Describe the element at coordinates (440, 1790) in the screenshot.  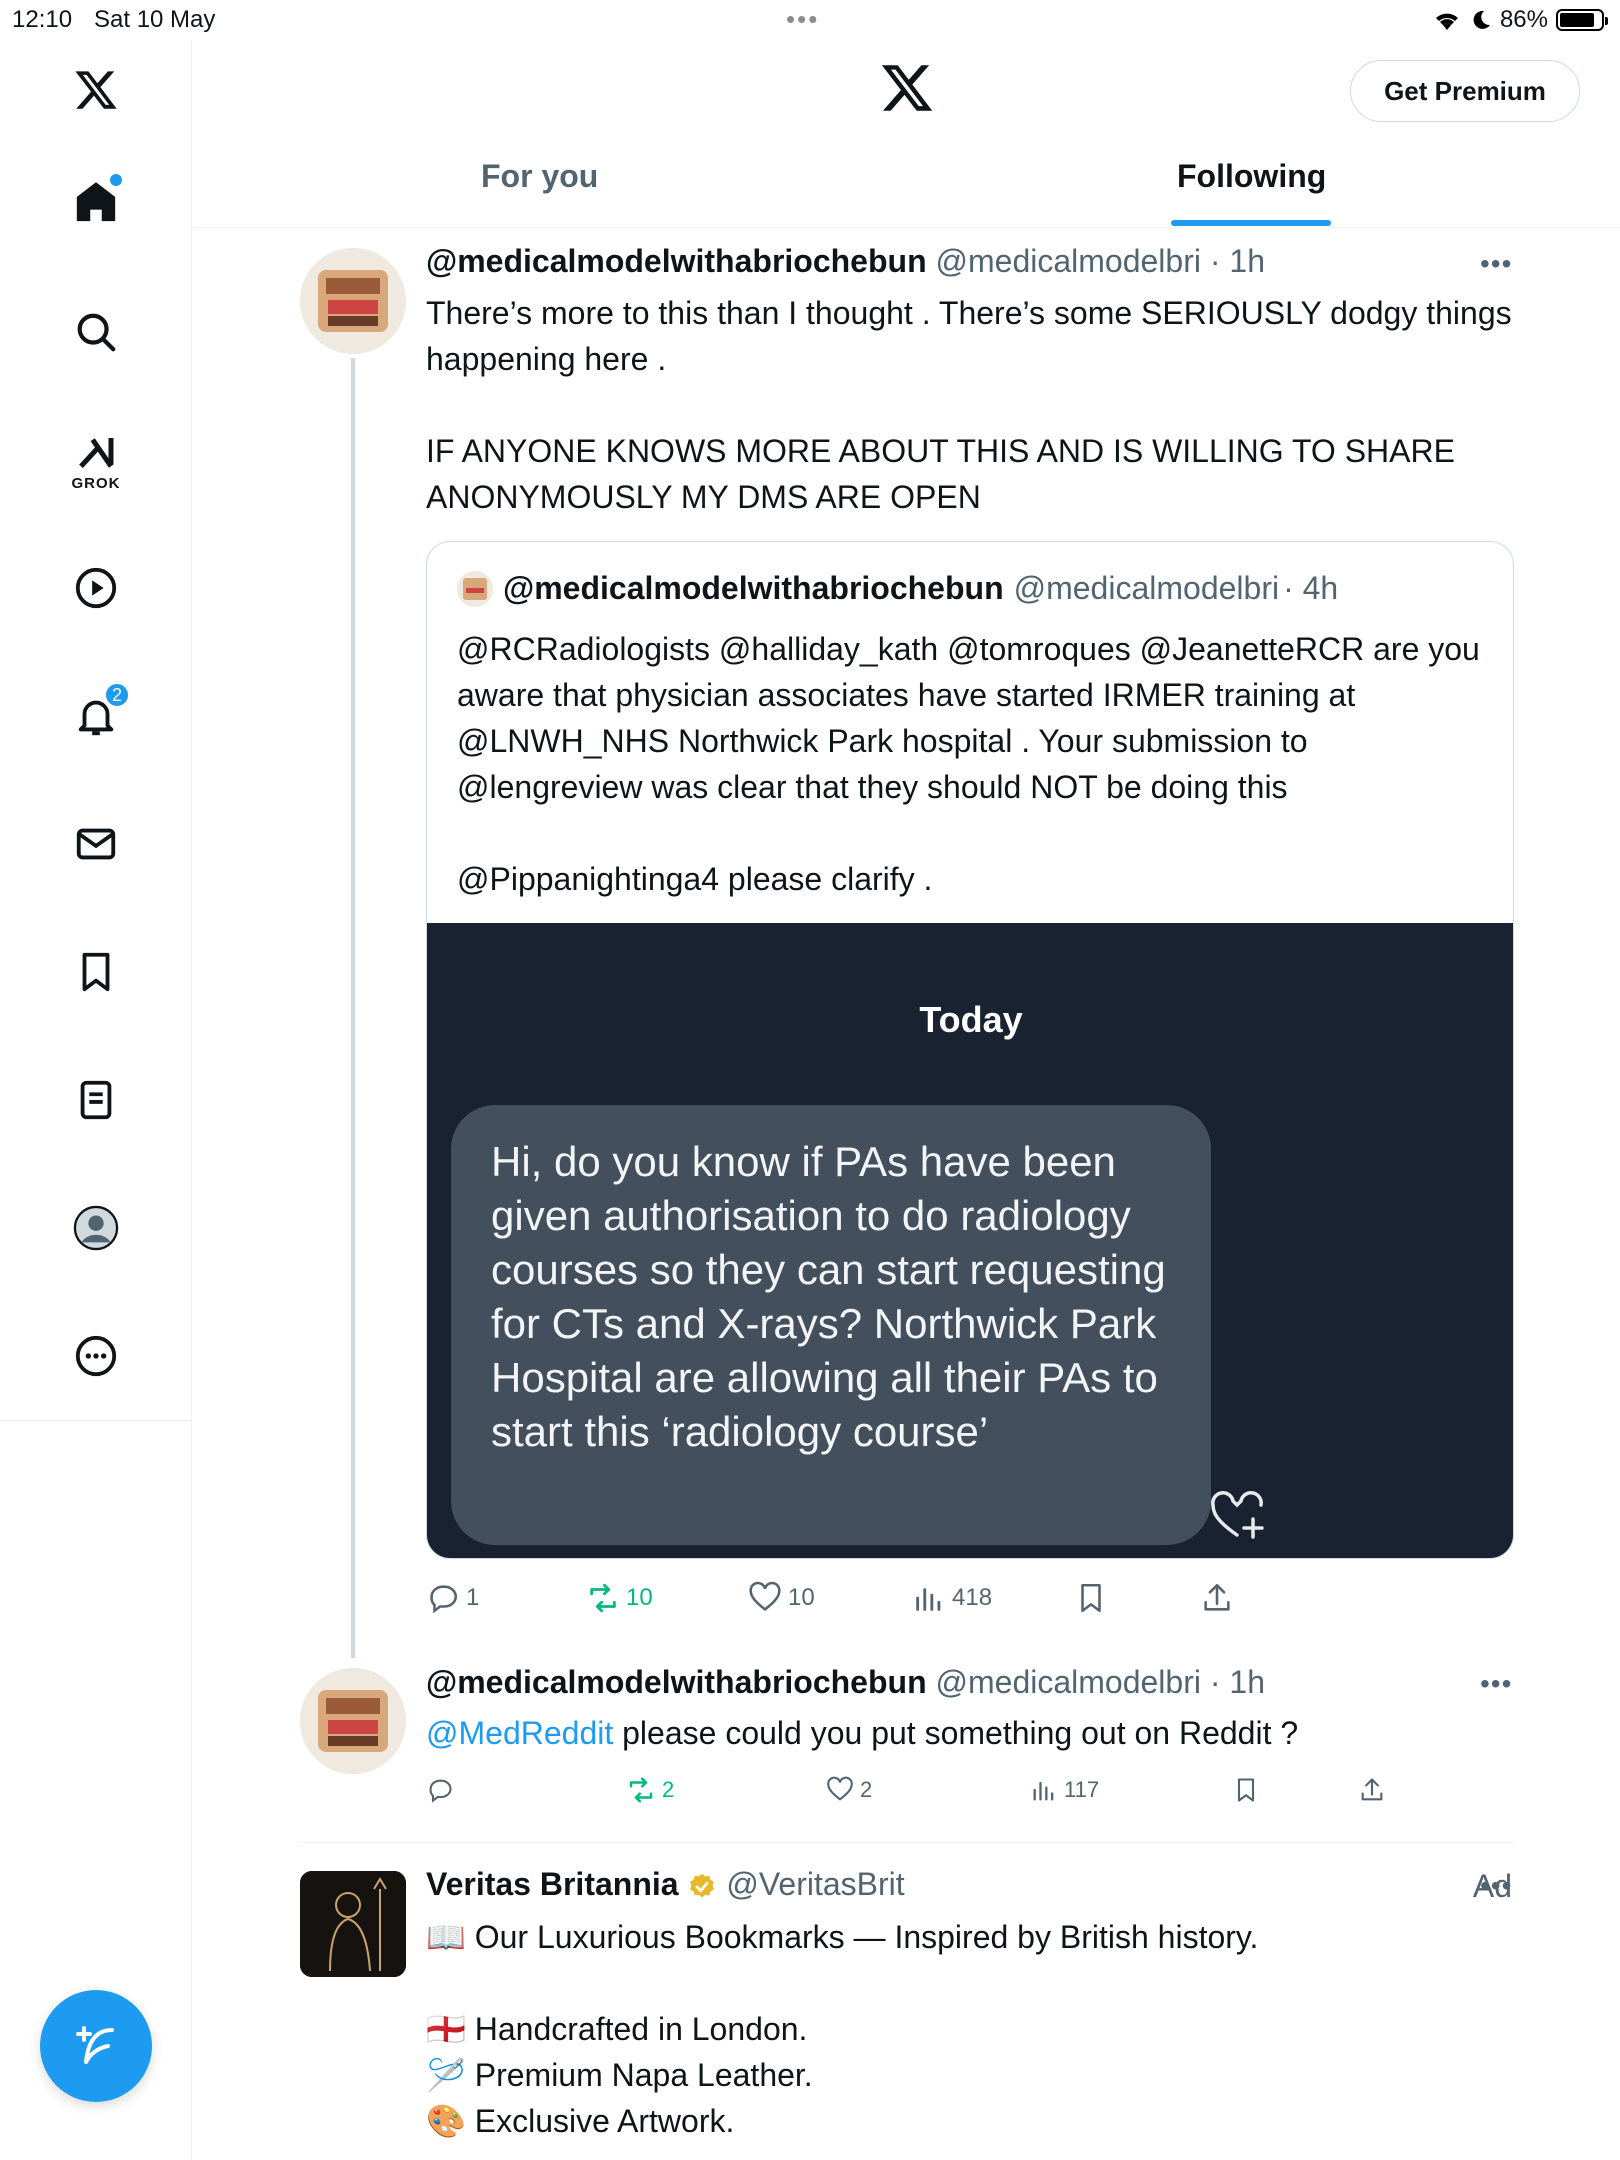
I see `reply-button` at that location.